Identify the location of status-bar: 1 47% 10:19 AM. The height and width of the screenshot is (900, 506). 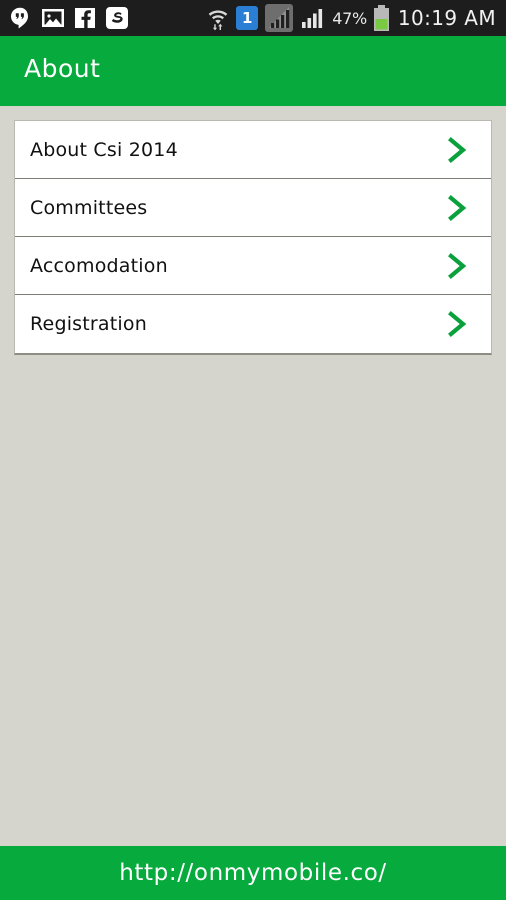
(253, 18).